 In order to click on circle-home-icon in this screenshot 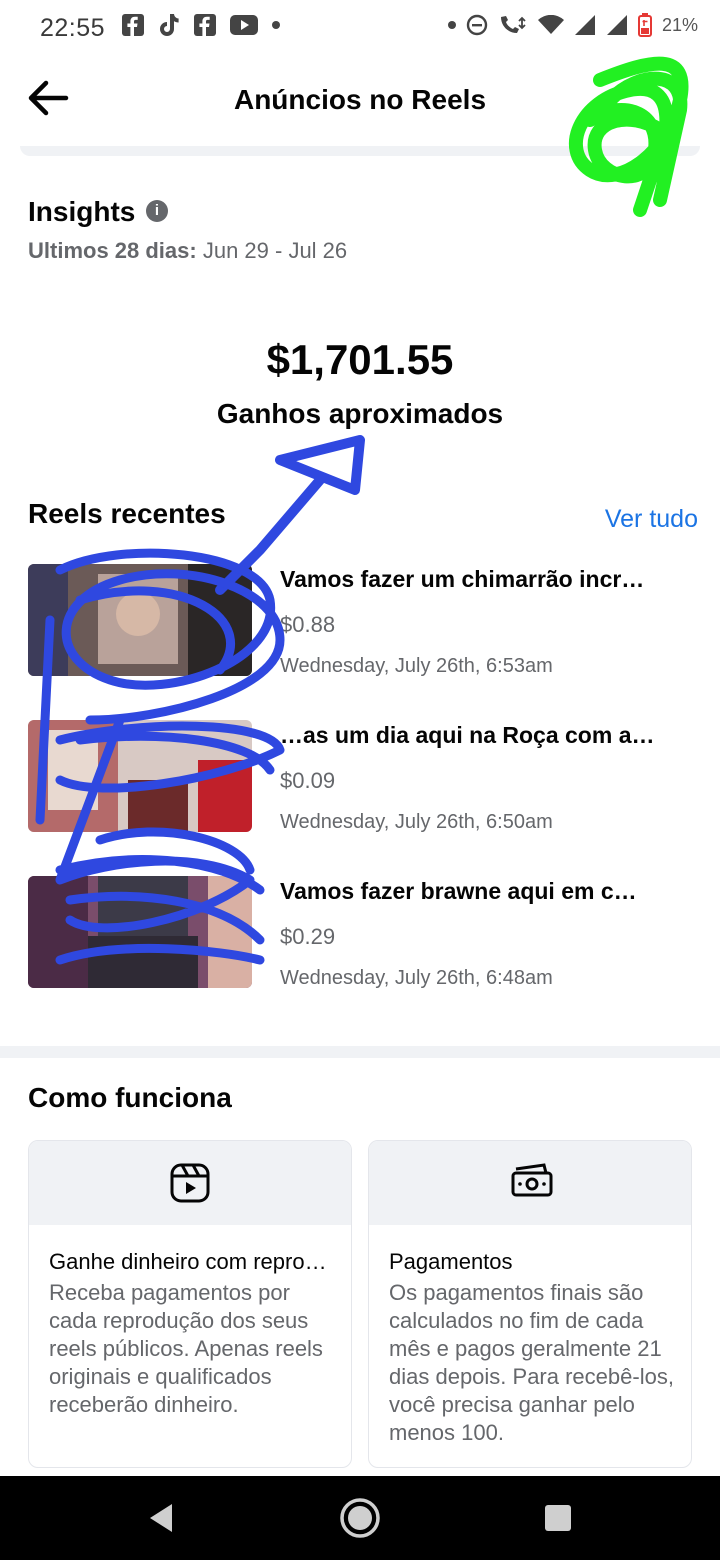, I will do `click(360, 1518)`.